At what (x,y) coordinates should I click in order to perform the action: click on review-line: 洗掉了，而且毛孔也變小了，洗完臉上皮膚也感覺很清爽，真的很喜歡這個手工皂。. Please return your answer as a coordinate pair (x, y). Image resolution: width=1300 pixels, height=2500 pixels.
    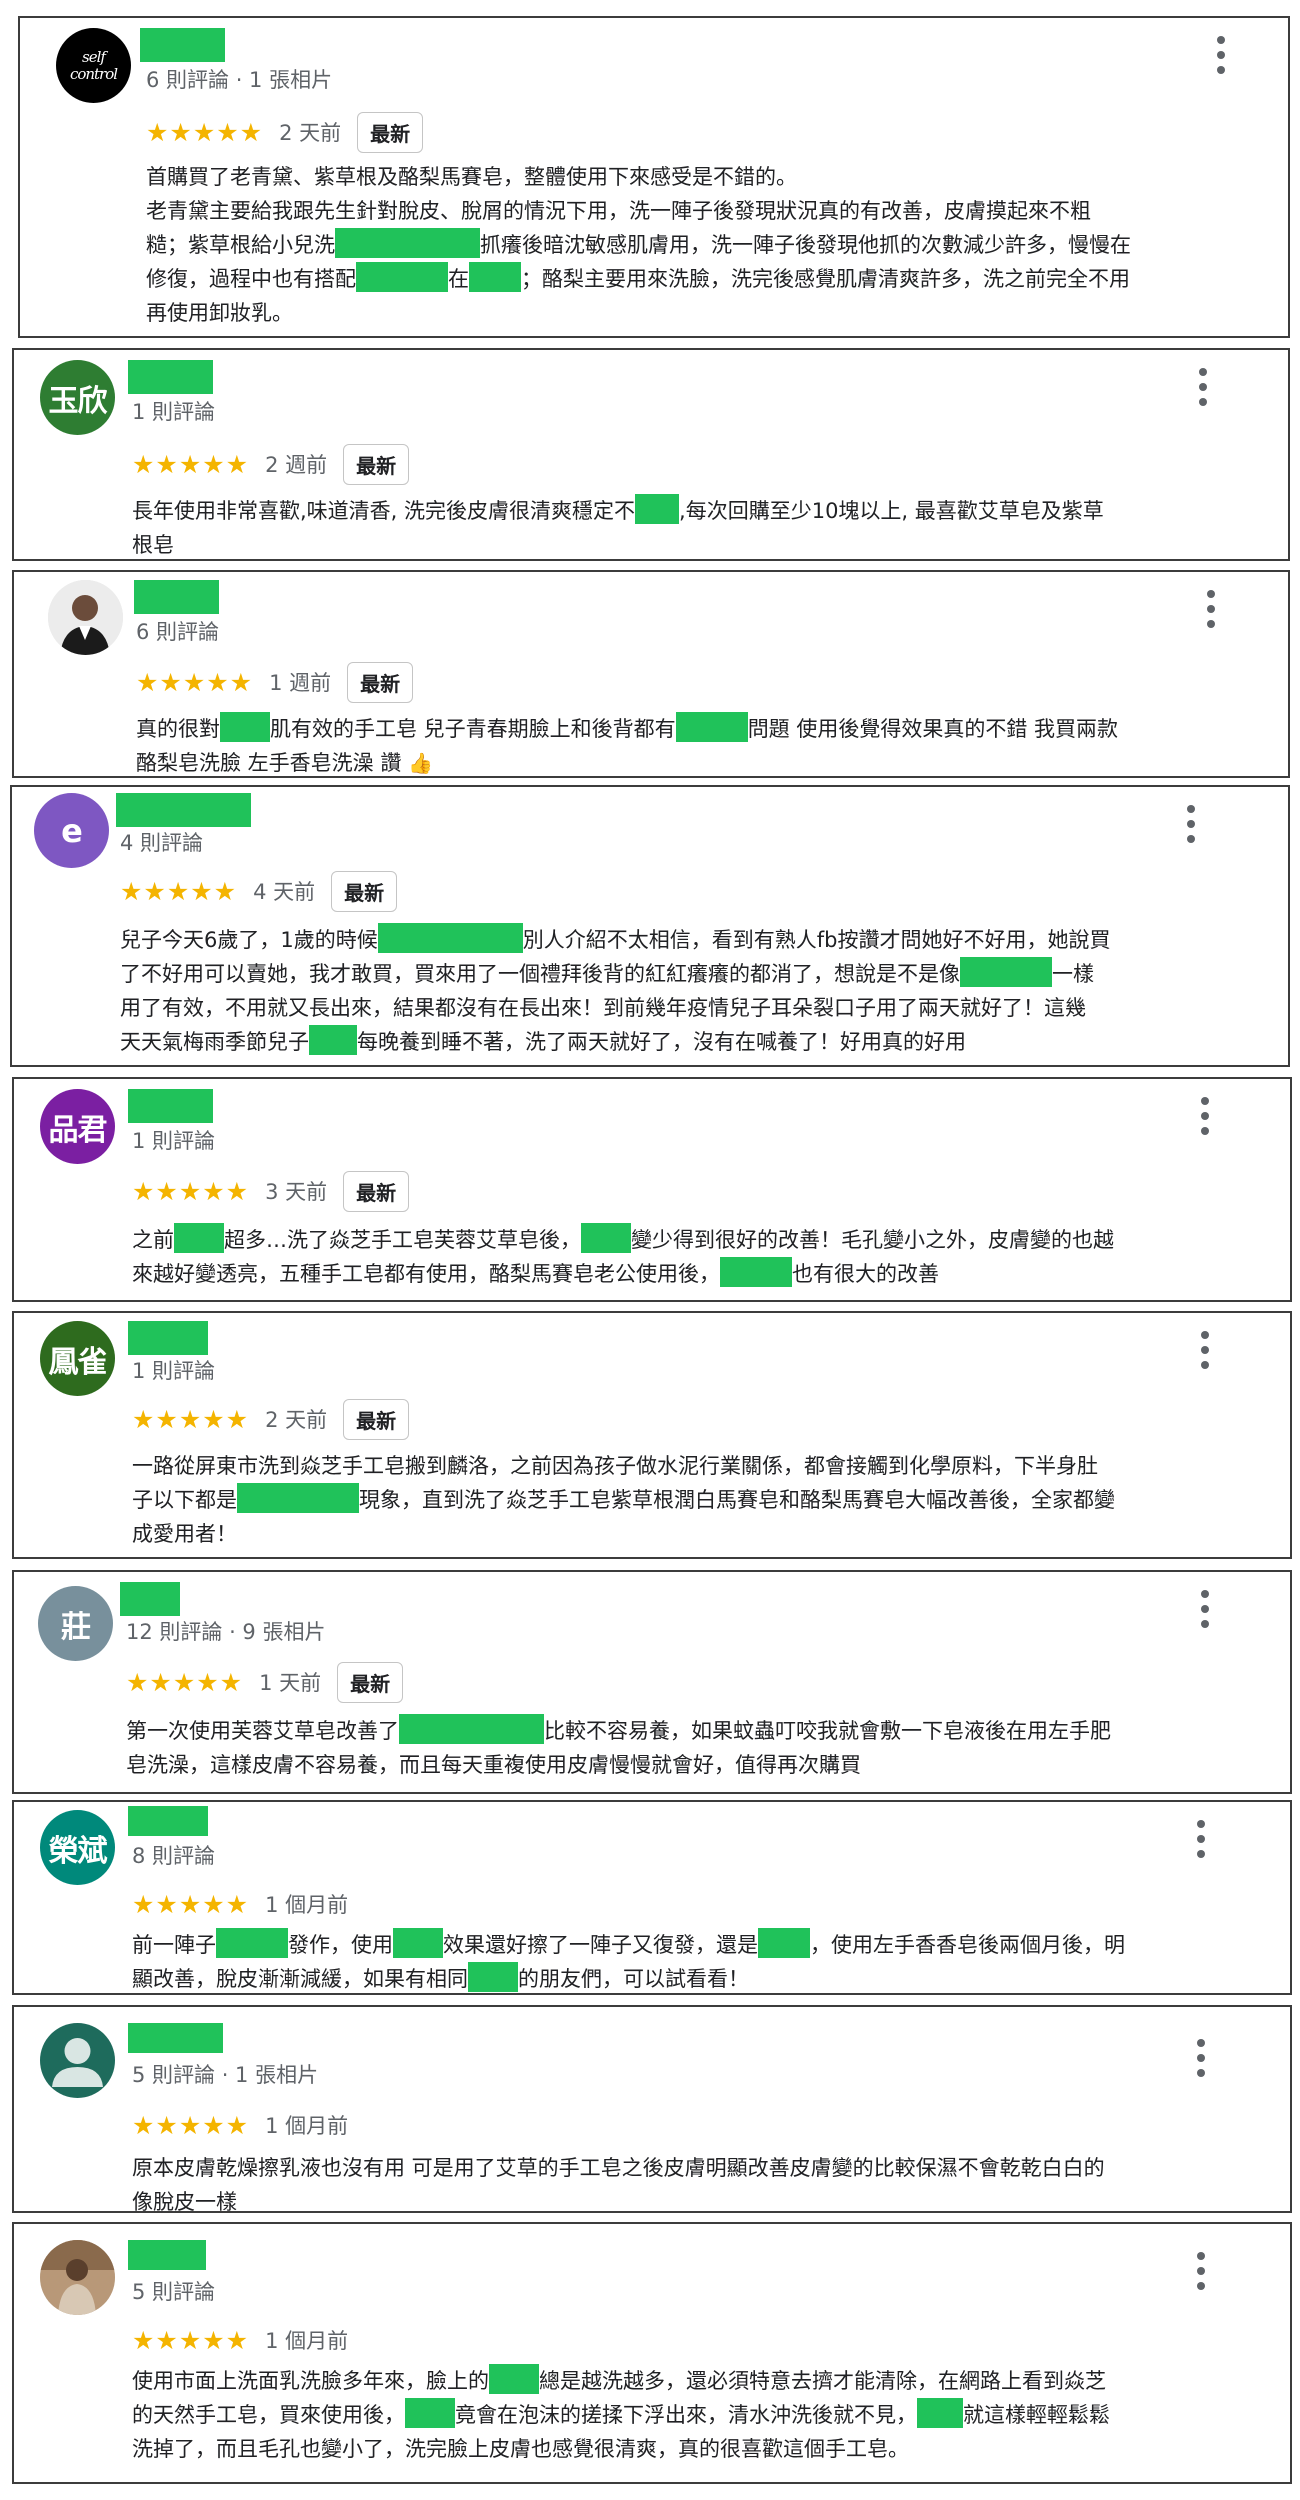
    Looking at the image, I should click on (520, 2449).